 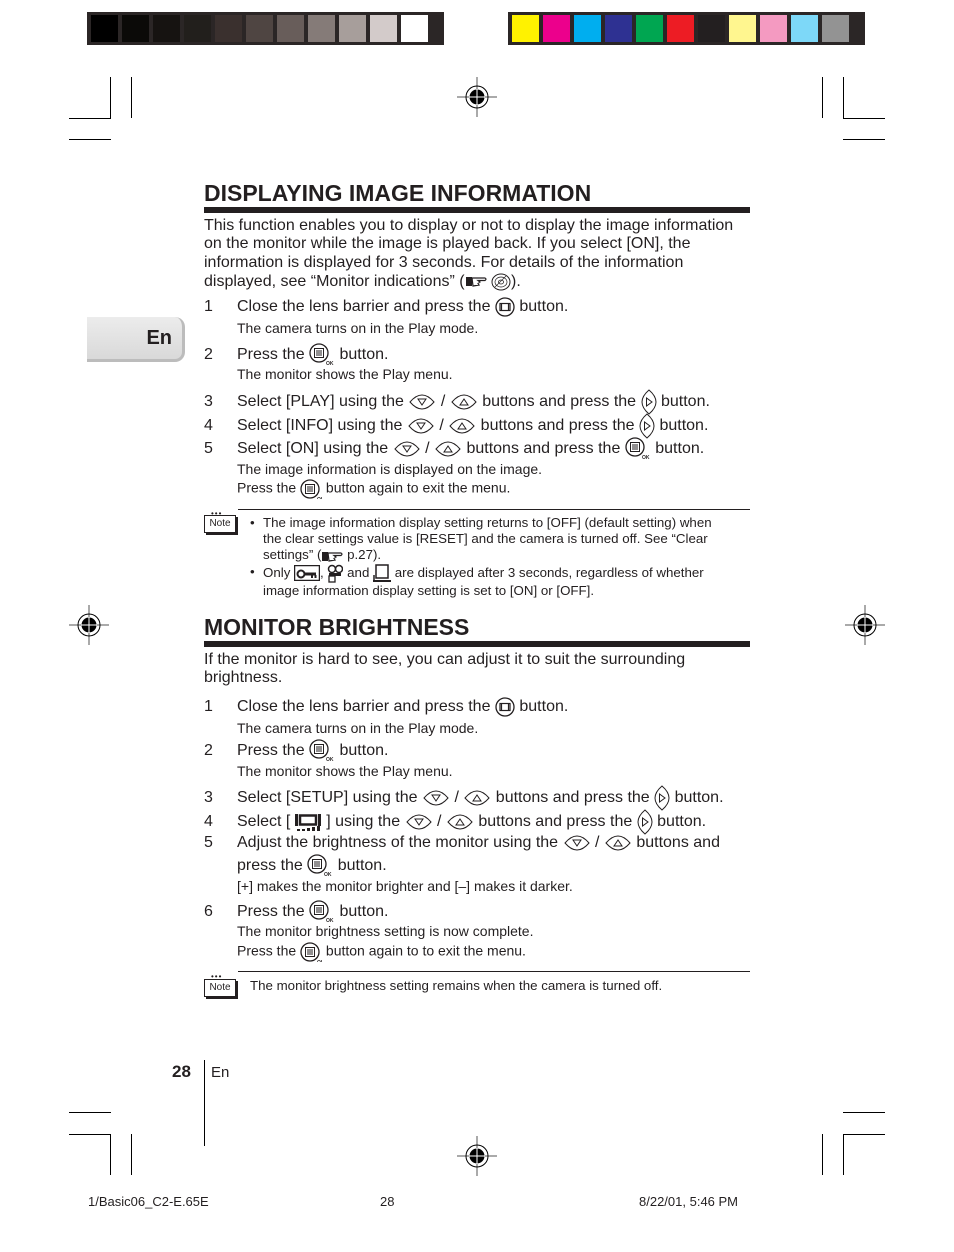 What do you see at coordinates (345, 374) in the screenshot?
I see `step-note: The monitor shows the Play menu.` at bounding box center [345, 374].